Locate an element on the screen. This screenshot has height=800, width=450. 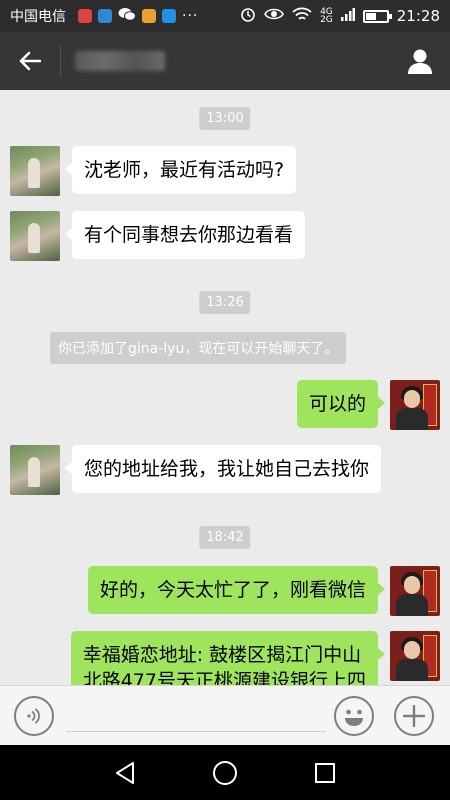
network-2g-label: 2G is located at coordinates (326, 20).